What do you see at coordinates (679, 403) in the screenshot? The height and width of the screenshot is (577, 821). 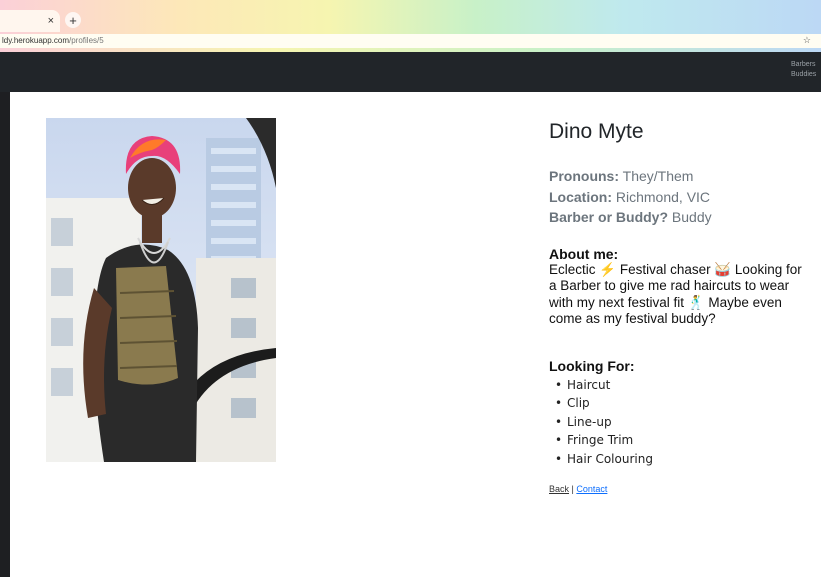 I see `looking-for-item: Clip` at bounding box center [679, 403].